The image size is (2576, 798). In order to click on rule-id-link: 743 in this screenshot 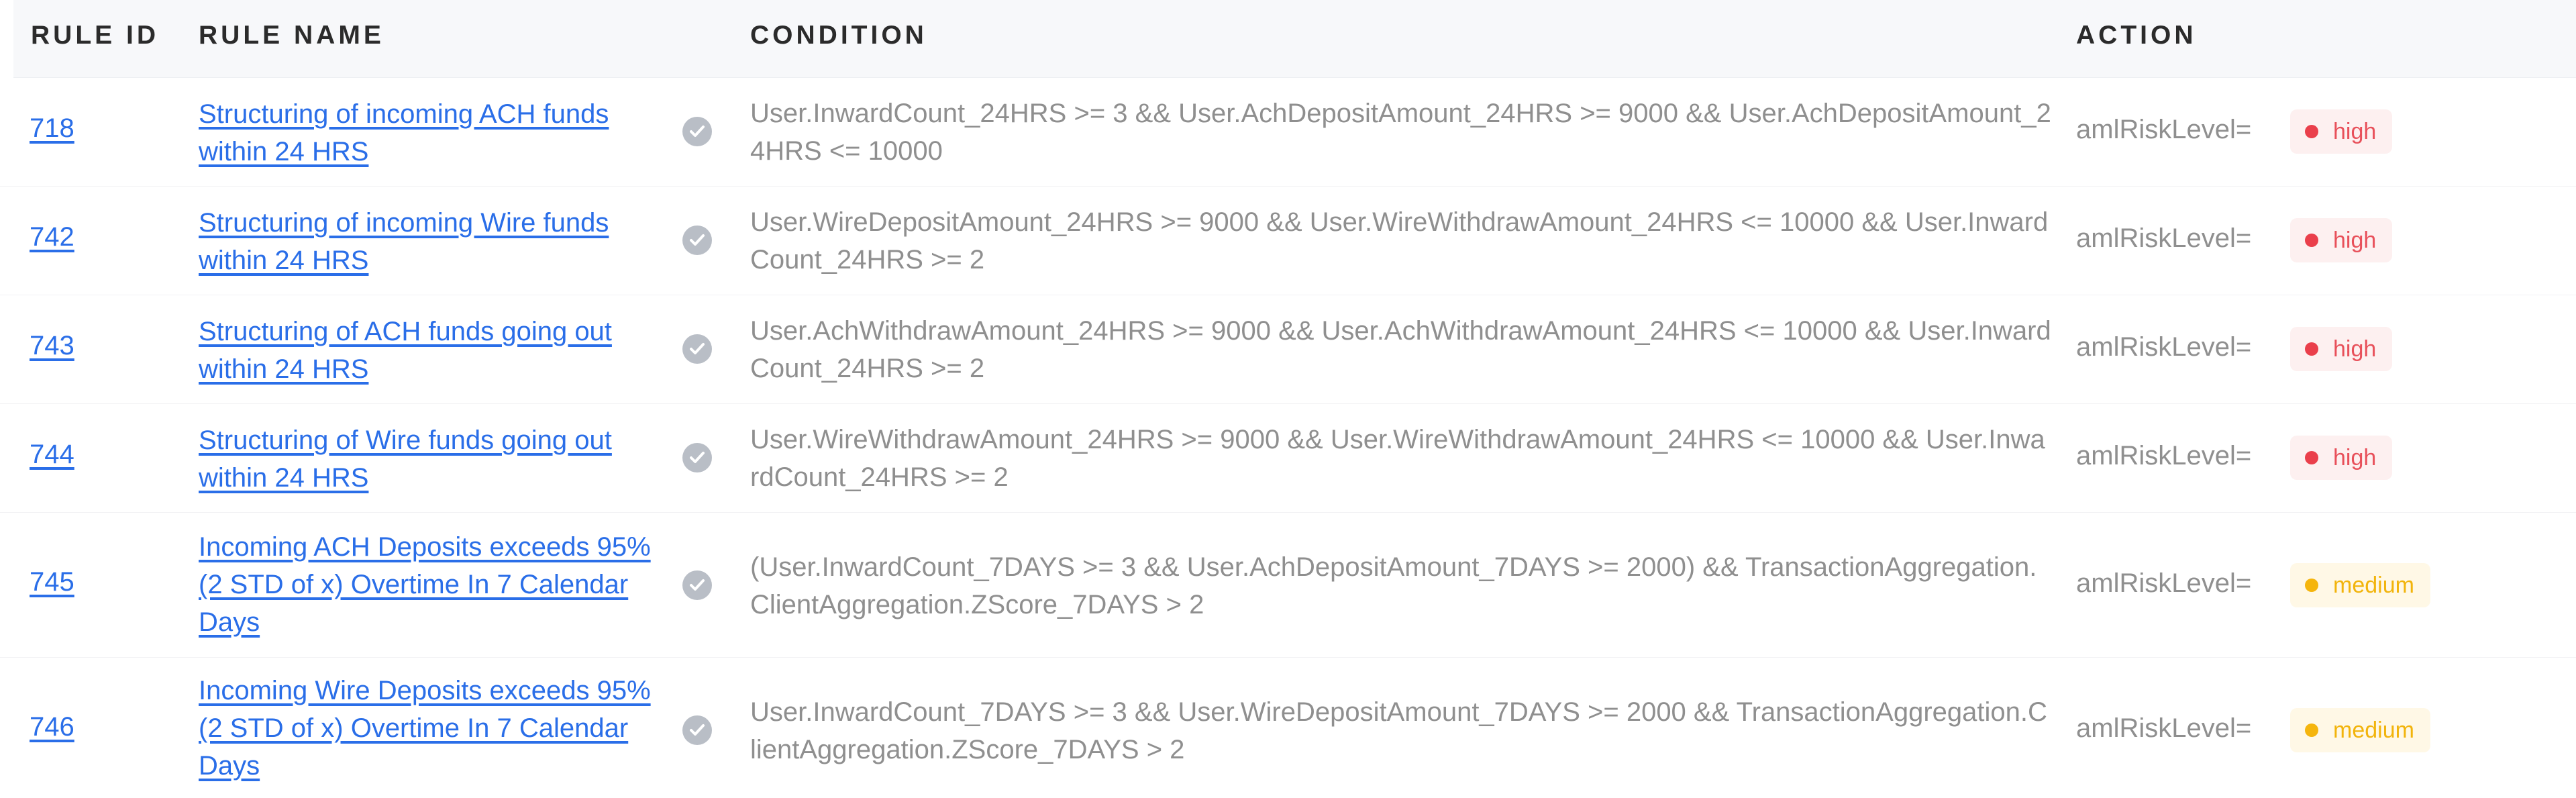, I will do `click(52, 346)`.